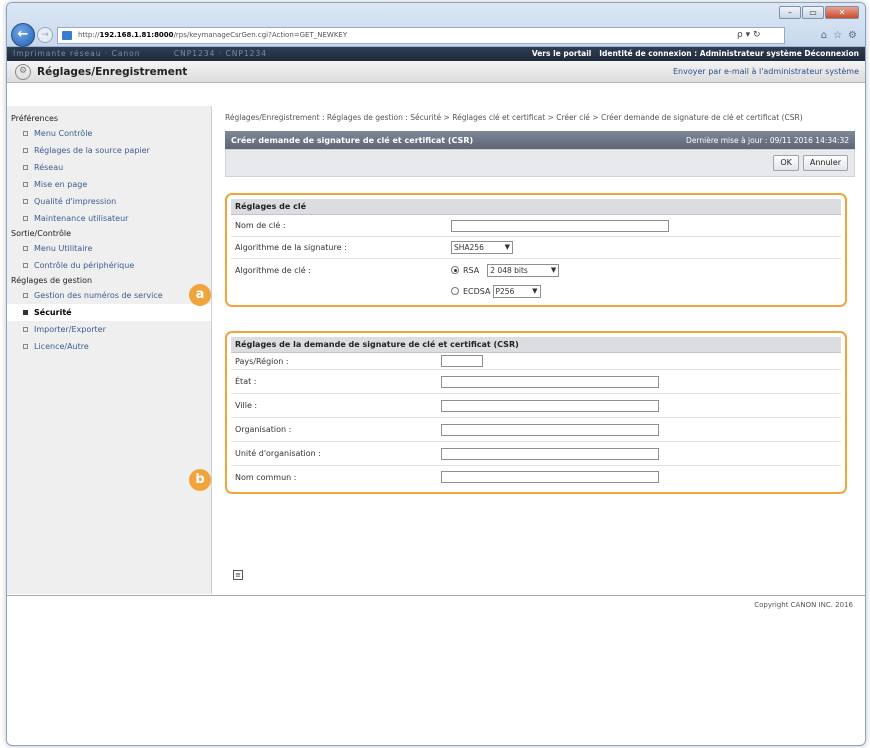 The image size is (870, 748). Describe the element at coordinates (238, 575) in the screenshot. I see `scroll-top-icon: ≡` at that location.